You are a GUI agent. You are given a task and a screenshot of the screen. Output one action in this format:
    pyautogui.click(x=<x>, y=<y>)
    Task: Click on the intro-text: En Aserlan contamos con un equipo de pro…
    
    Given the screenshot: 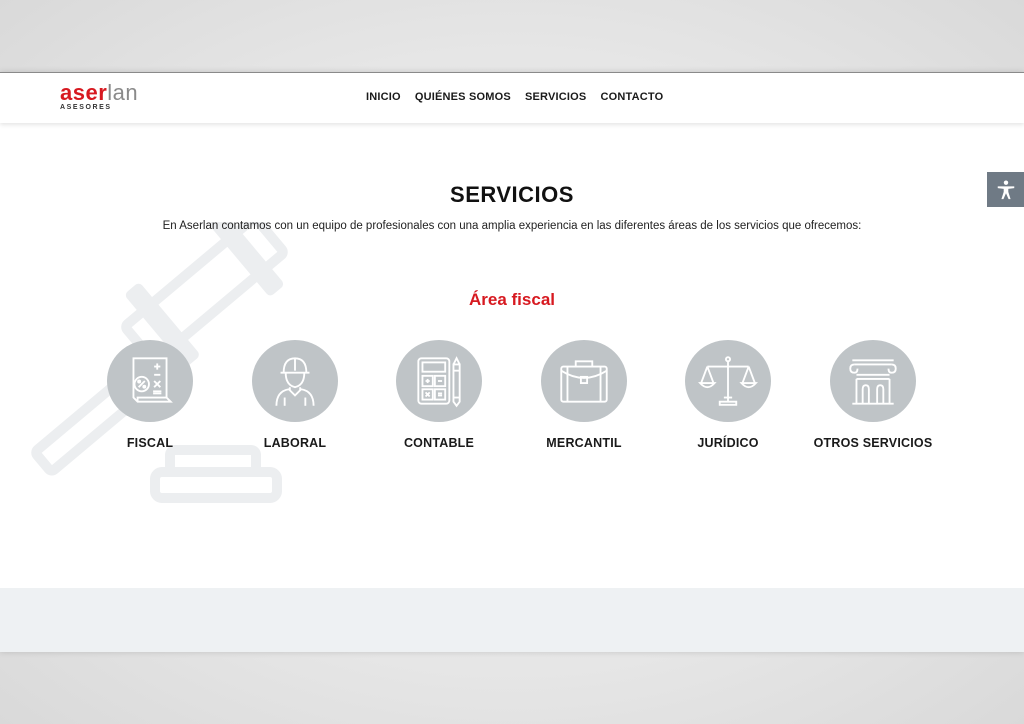 What is the action you would take?
    pyautogui.click(x=512, y=226)
    